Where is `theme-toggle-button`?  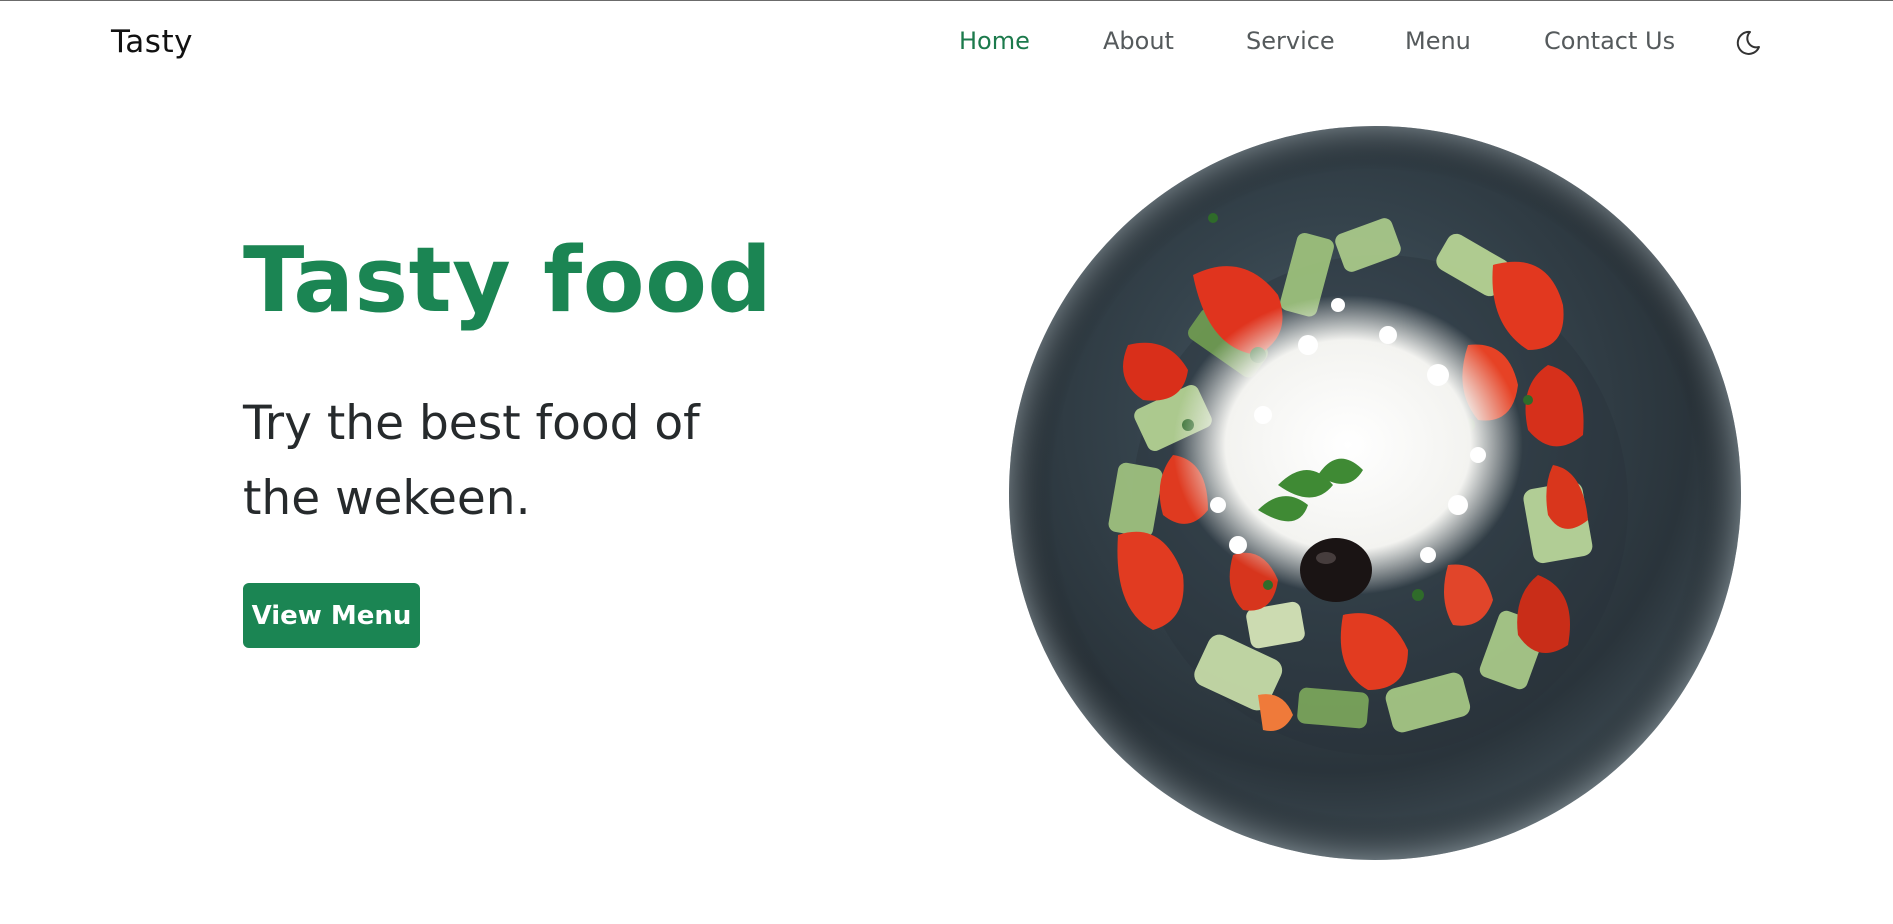 theme-toggle-button is located at coordinates (1748, 43).